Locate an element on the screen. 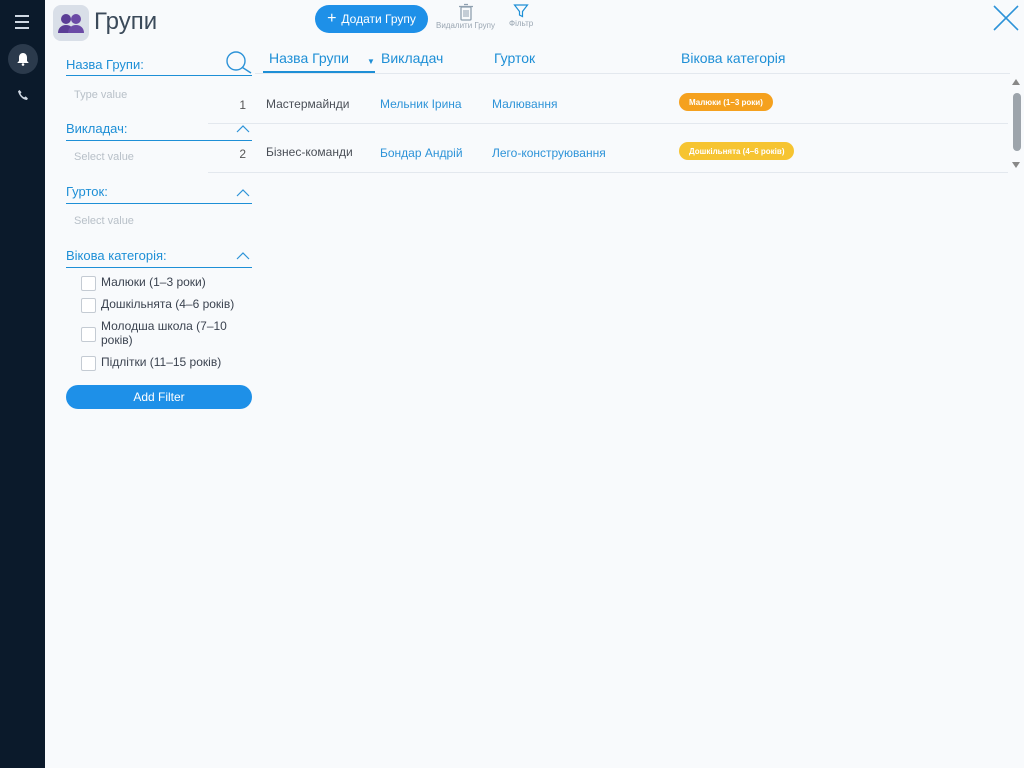 This screenshot has height=768, width=1024. delete-group-label: Видалити Групу is located at coordinates (465, 25).